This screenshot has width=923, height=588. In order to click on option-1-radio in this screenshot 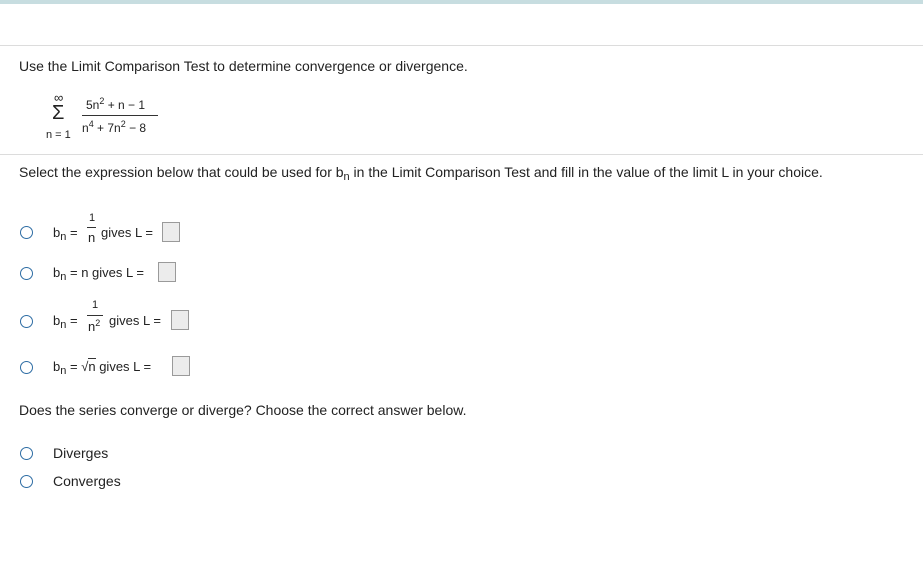, I will do `click(26, 232)`.